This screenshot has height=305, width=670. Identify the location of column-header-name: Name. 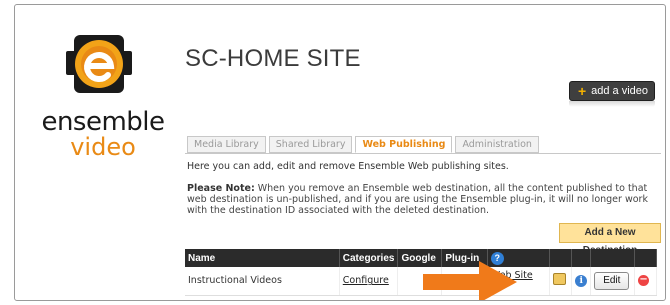
(262, 258).